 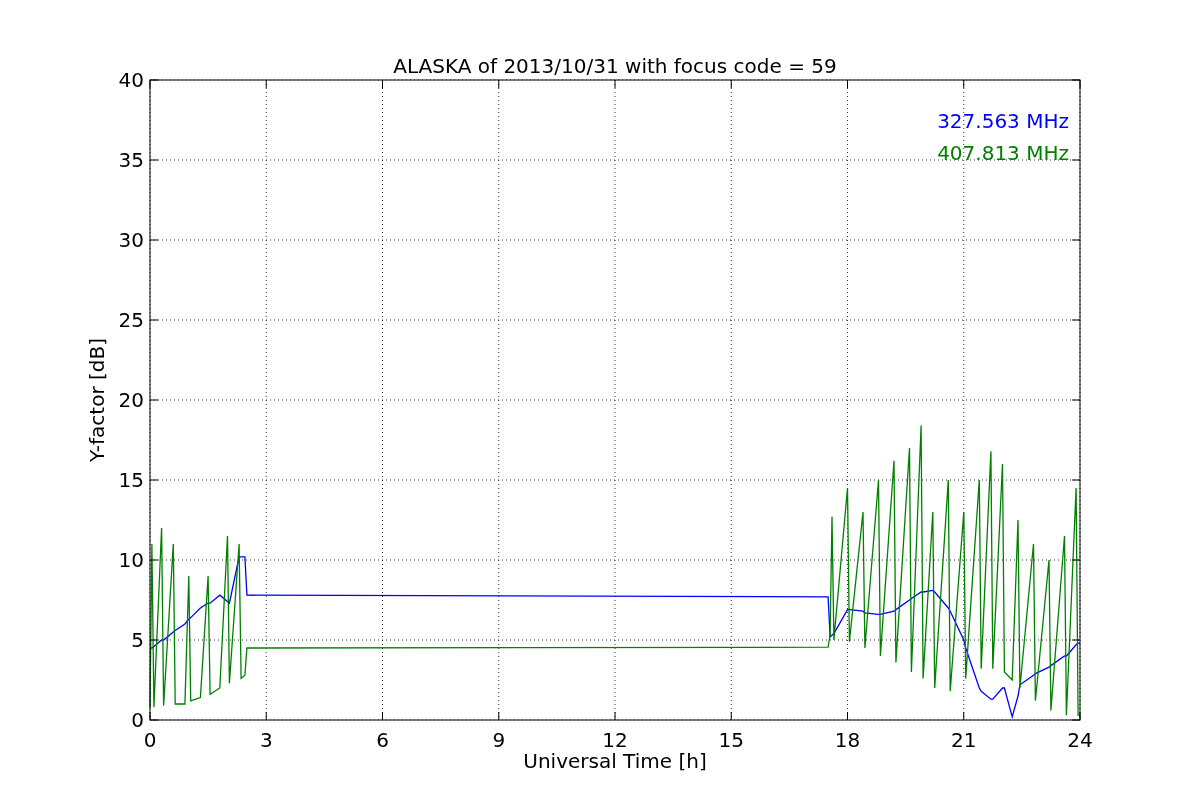 I want to click on tick-label: 6, so click(x=382, y=740).